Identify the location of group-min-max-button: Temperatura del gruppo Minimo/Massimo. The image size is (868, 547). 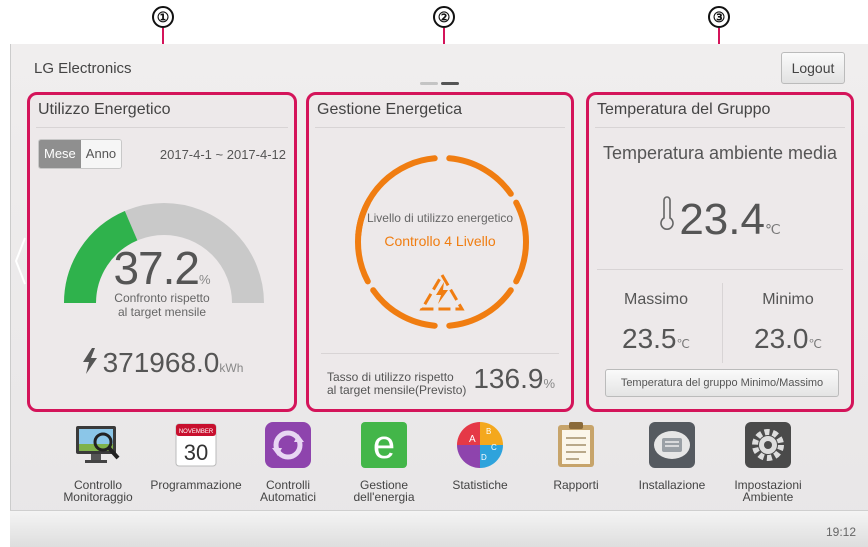
(722, 383).